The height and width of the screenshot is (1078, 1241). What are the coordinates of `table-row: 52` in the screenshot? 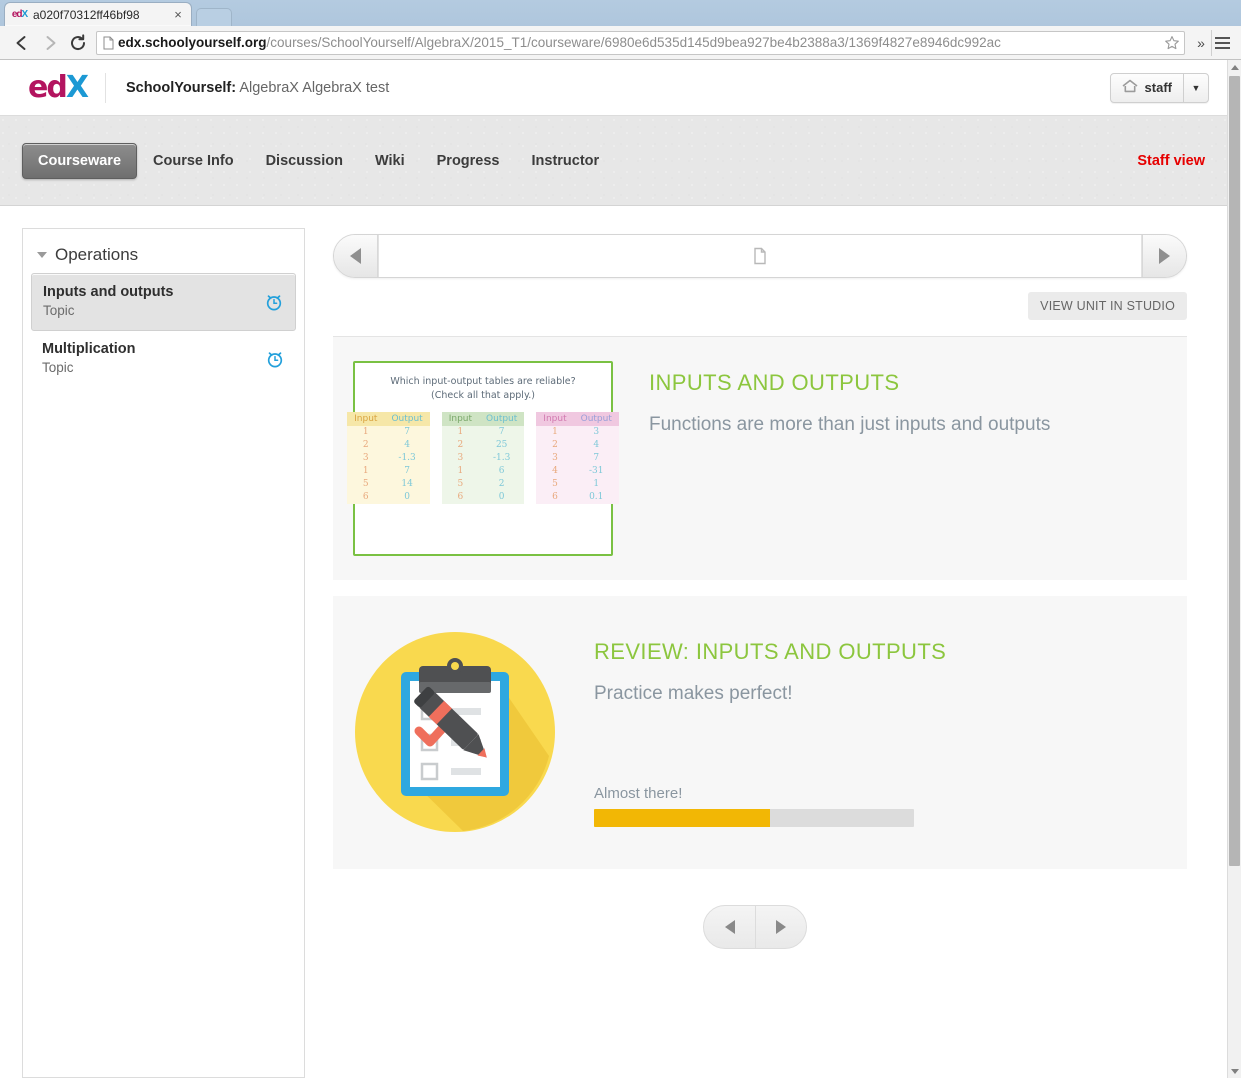 It's located at (483, 484).